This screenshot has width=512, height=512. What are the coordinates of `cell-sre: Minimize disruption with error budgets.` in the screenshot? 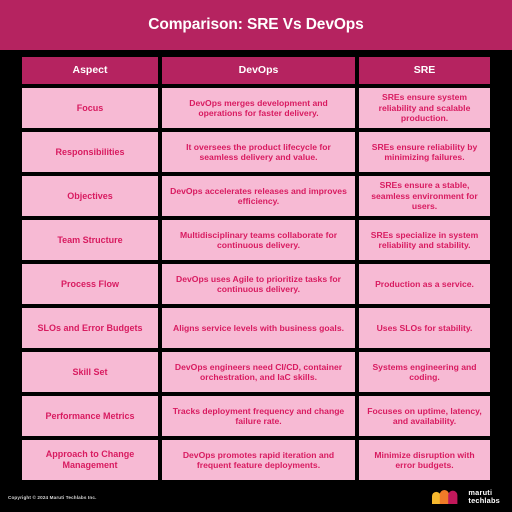 It's located at (424, 460).